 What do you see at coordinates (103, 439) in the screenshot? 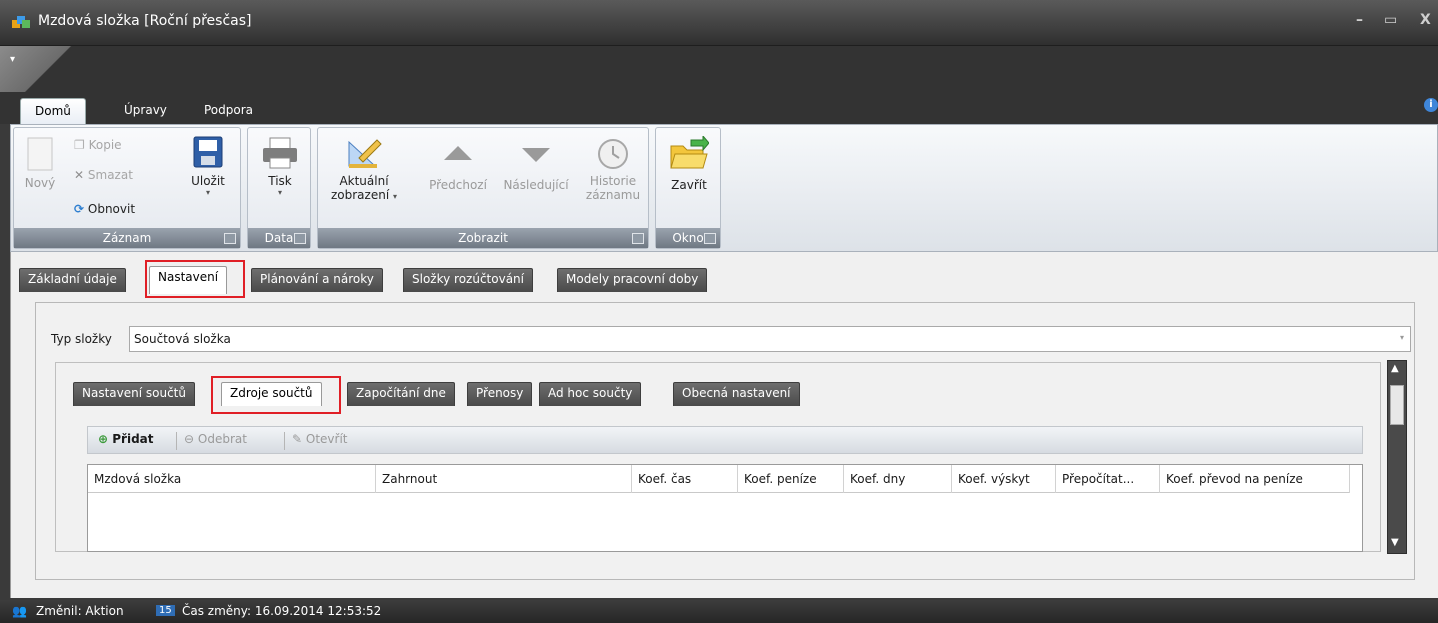
I see `add-icon: ⊕` at bounding box center [103, 439].